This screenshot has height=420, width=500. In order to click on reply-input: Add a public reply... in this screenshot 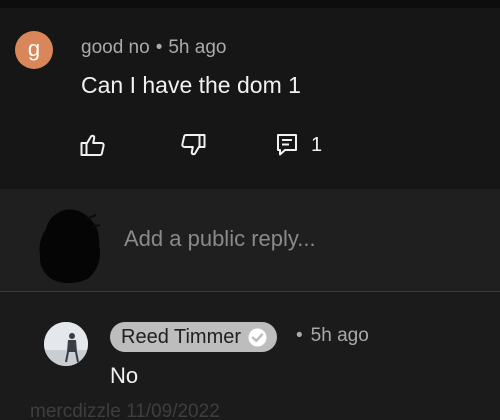, I will do `click(220, 239)`.